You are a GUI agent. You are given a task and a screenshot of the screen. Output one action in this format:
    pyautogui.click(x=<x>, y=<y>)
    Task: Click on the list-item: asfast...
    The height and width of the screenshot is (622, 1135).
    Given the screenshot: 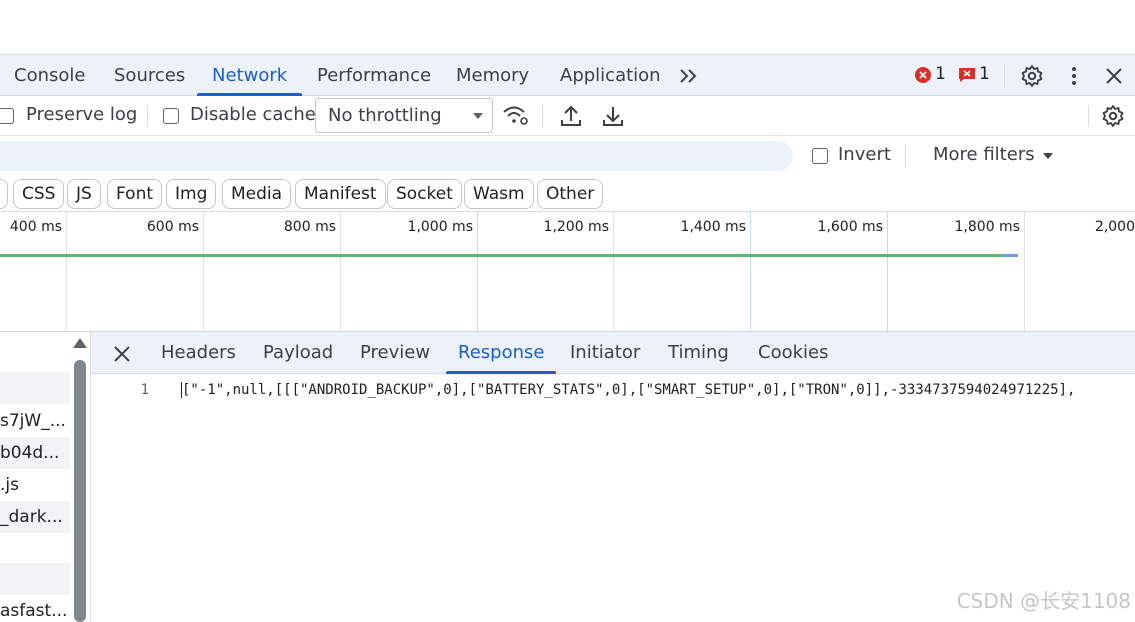 What is the action you would take?
    pyautogui.click(x=35, y=608)
    